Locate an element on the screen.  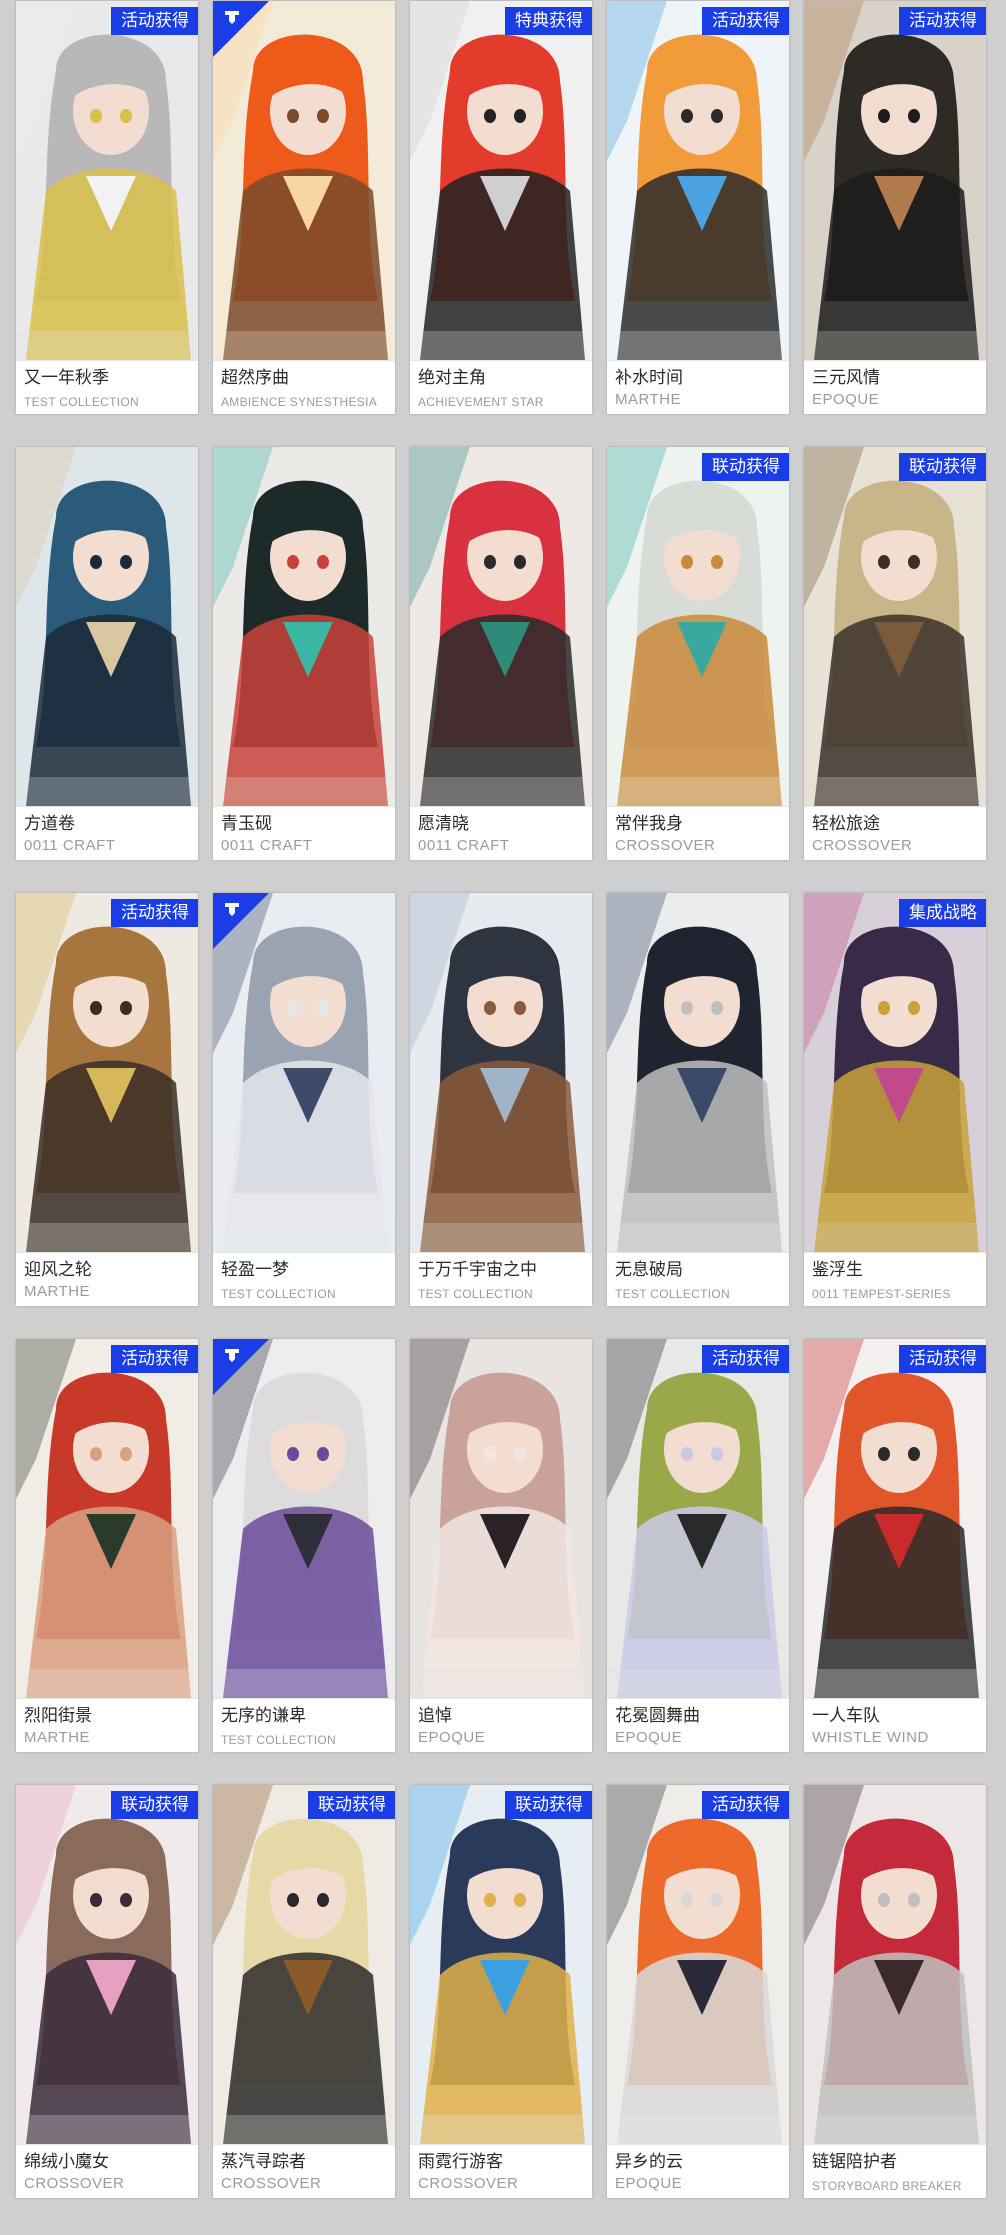
source-badge: 集成战略 is located at coordinates (942, 913).